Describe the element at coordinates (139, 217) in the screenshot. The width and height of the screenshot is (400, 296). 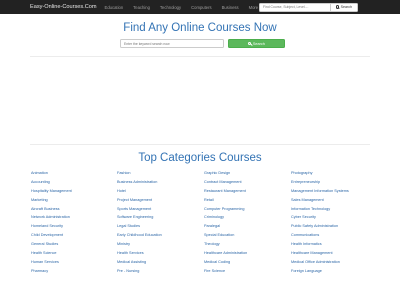
I see `category-link: Software Engineering` at that location.